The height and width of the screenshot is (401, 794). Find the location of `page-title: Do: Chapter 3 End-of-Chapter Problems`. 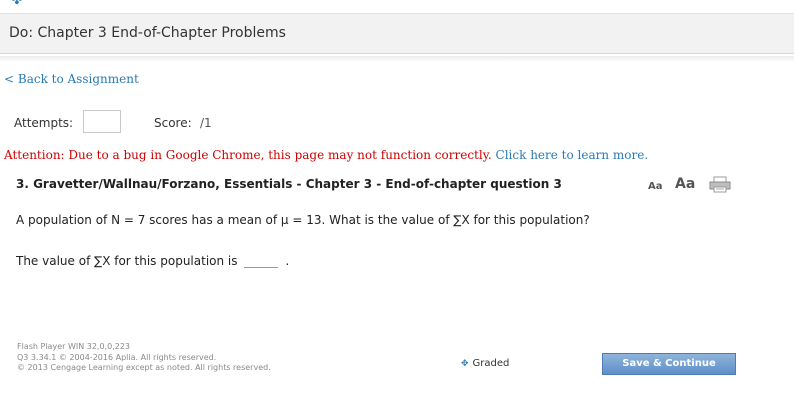

page-title: Do: Chapter 3 End-of-Chapter Problems is located at coordinates (147, 33).